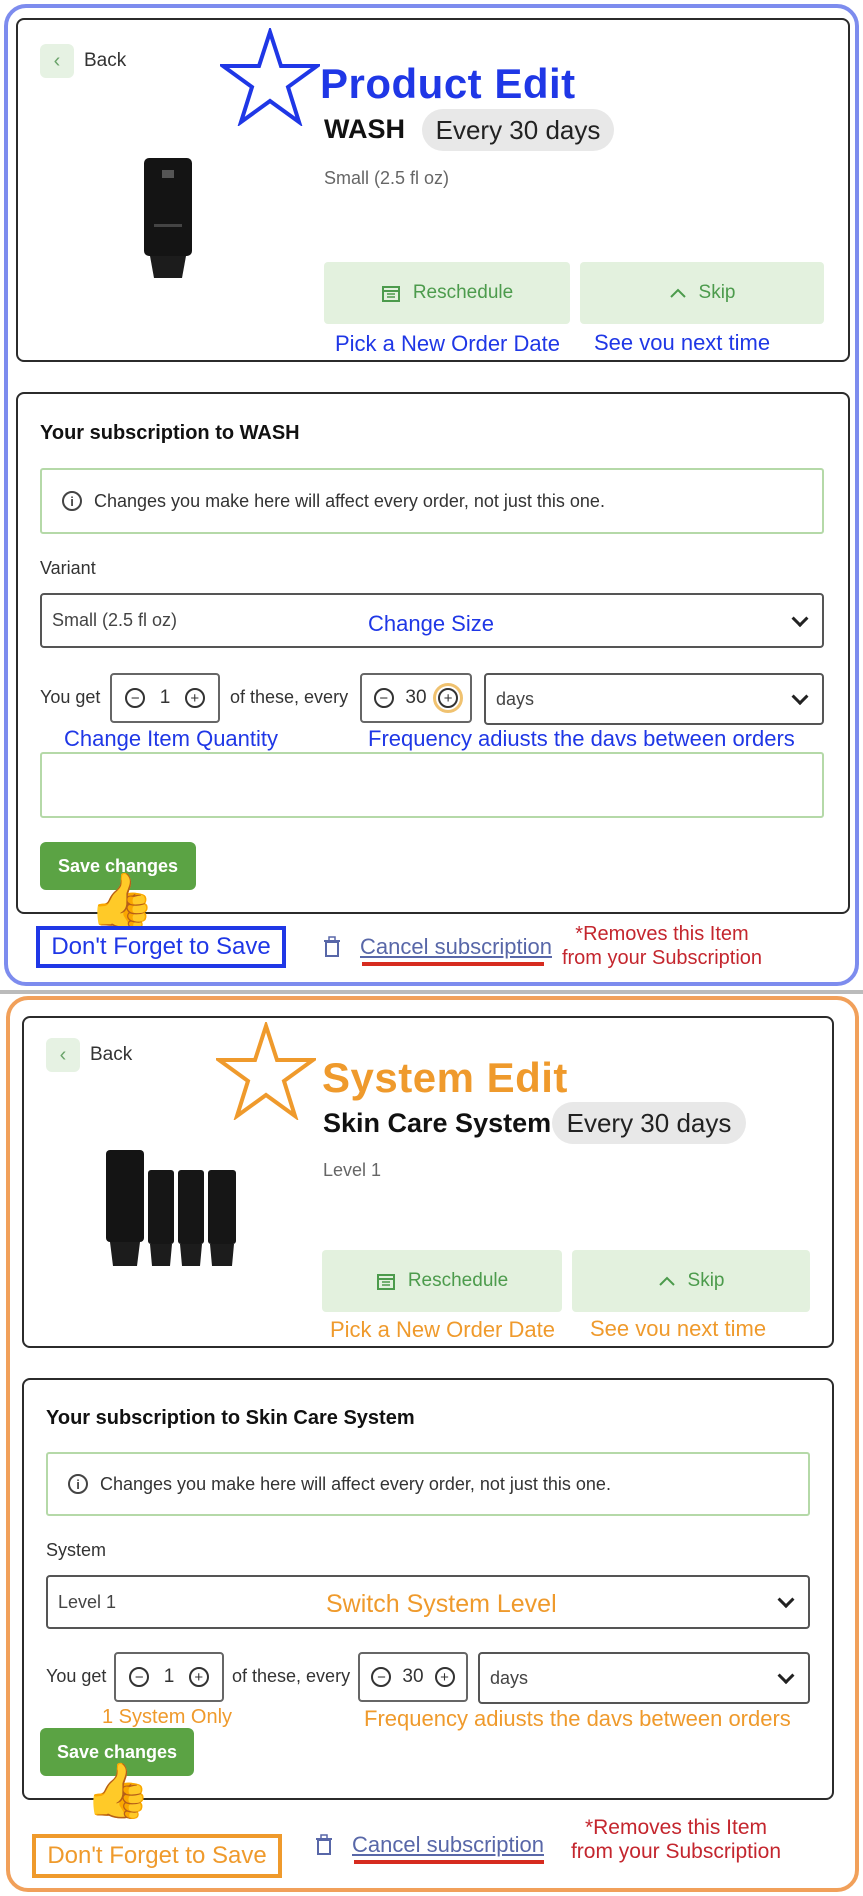 The height and width of the screenshot is (1896, 863). Describe the element at coordinates (387, 178) in the screenshot. I see `variant-subtitle: Small (2.5 fl oz)` at that location.